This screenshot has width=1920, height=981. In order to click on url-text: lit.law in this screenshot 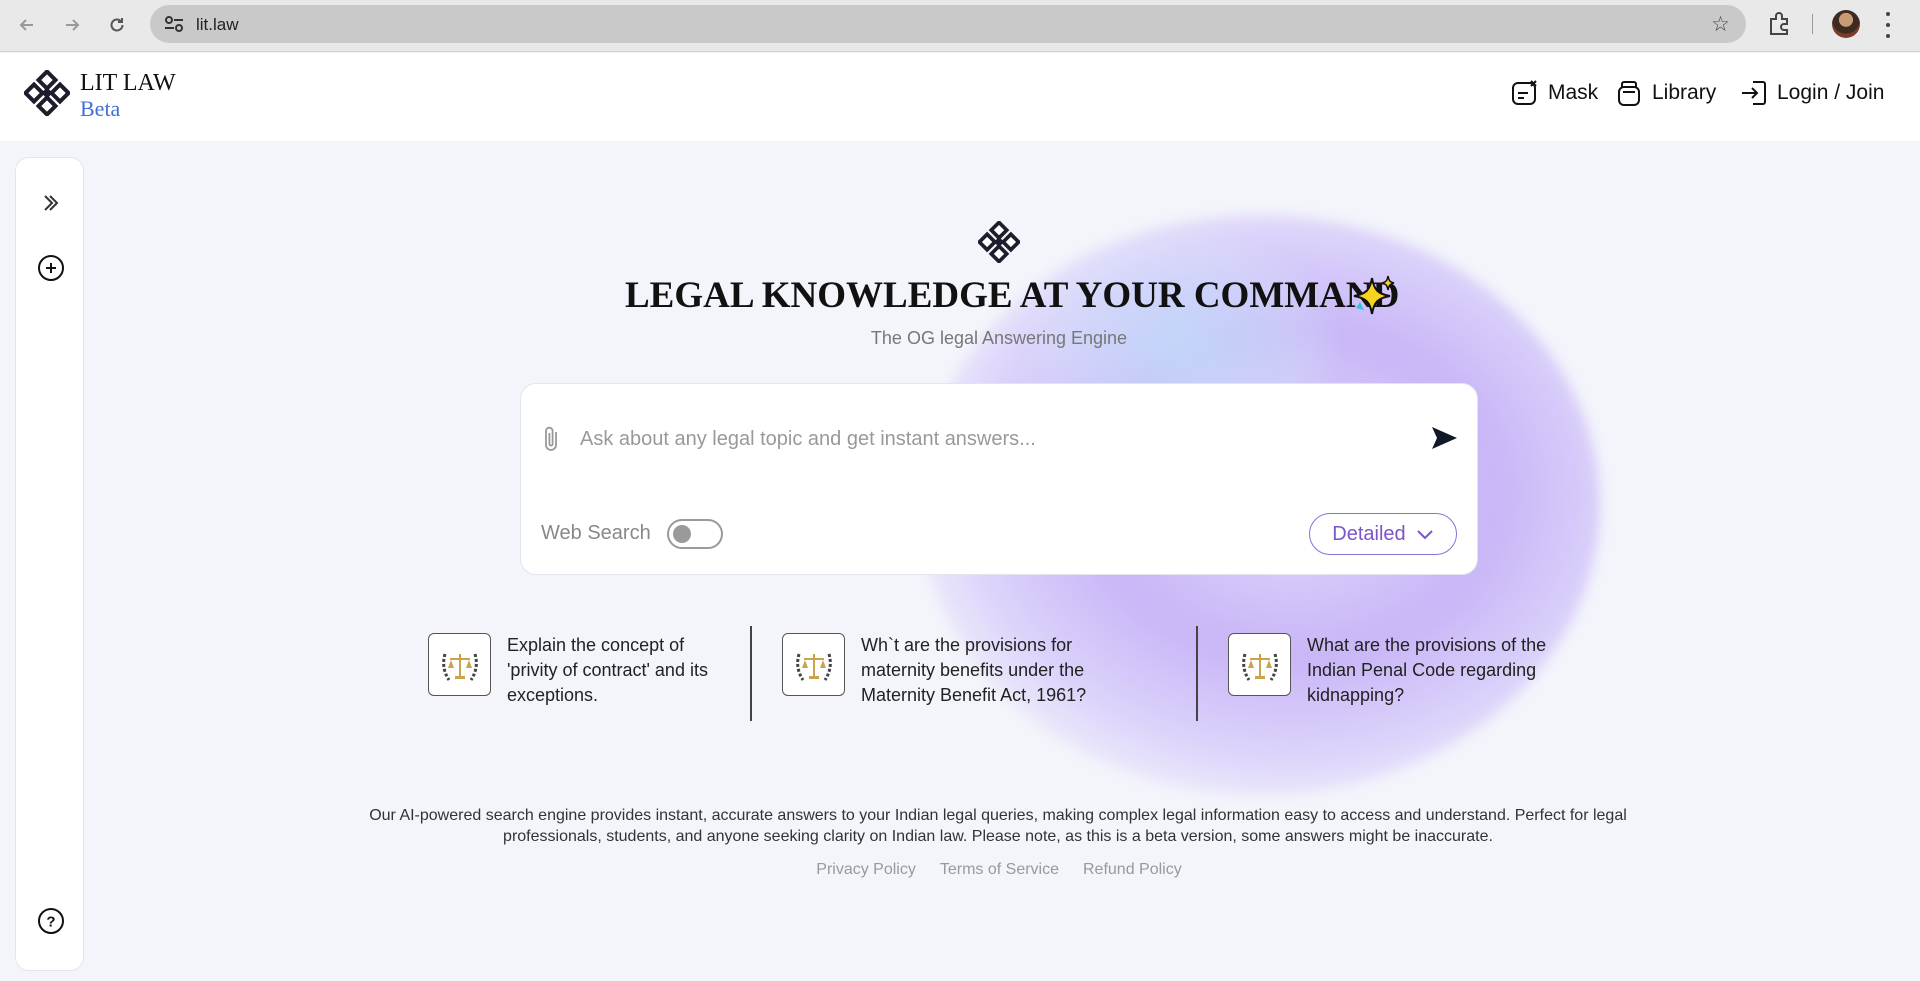, I will do `click(217, 24)`.